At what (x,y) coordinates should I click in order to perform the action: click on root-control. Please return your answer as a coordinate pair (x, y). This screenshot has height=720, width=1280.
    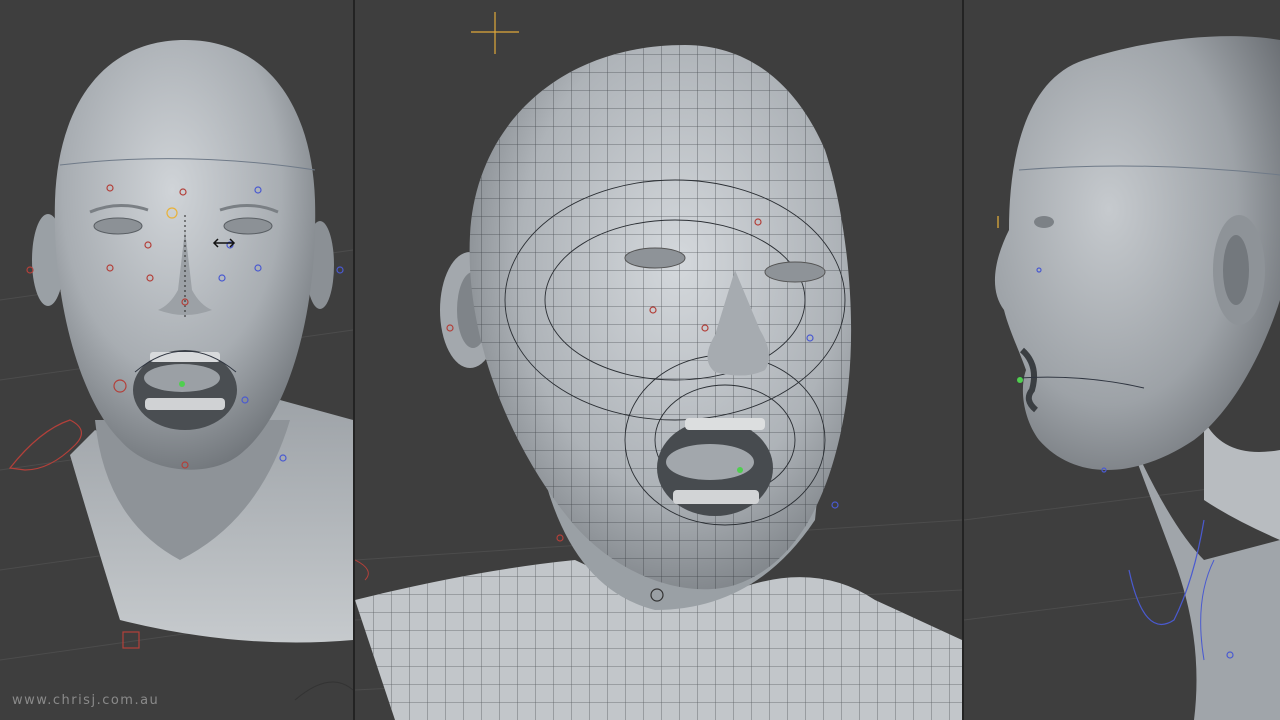
    Looking at the image, I should click on (131, 640).